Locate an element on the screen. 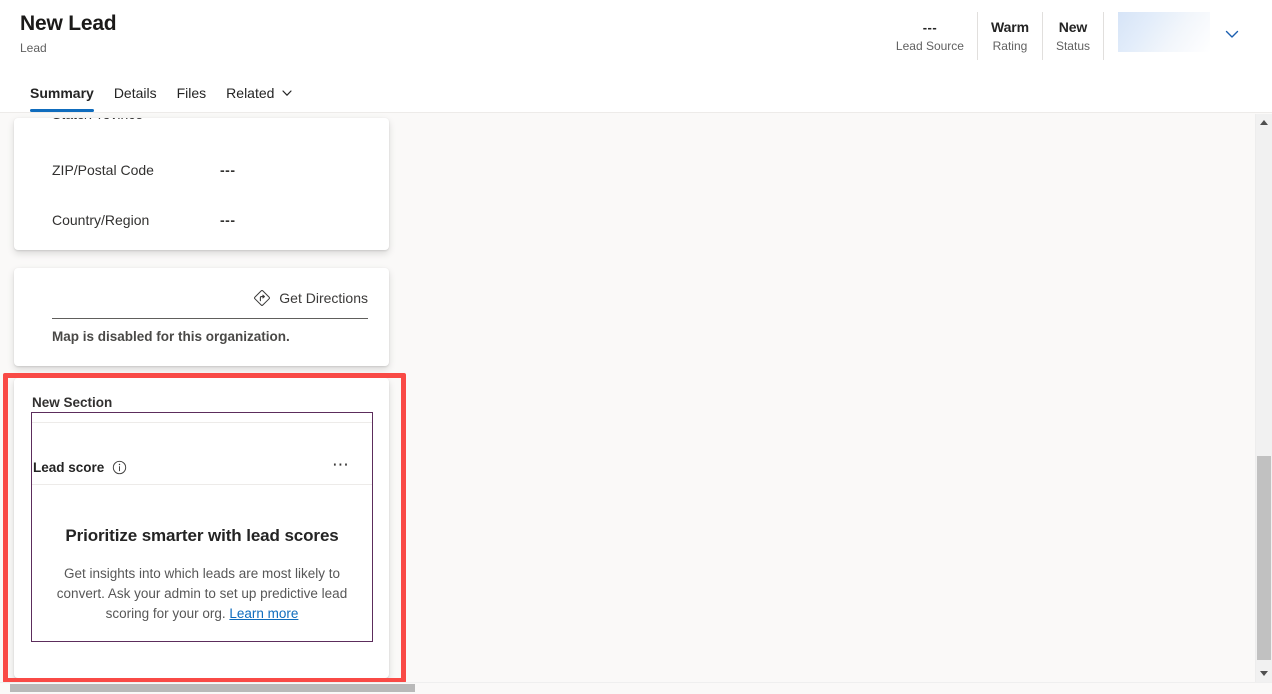  header-expand-button is located at coordinates (1232, 34).